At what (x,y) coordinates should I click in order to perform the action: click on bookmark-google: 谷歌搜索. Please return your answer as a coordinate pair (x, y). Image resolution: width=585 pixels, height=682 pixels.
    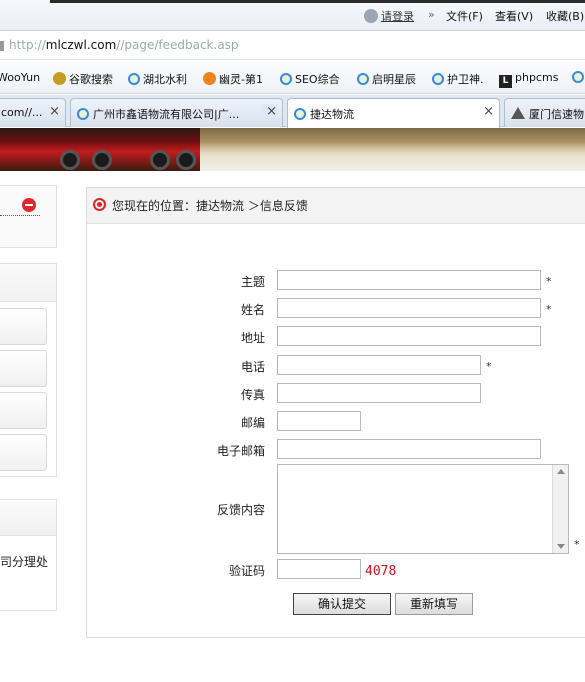
    Looking at the image, I should click on (83, 79).